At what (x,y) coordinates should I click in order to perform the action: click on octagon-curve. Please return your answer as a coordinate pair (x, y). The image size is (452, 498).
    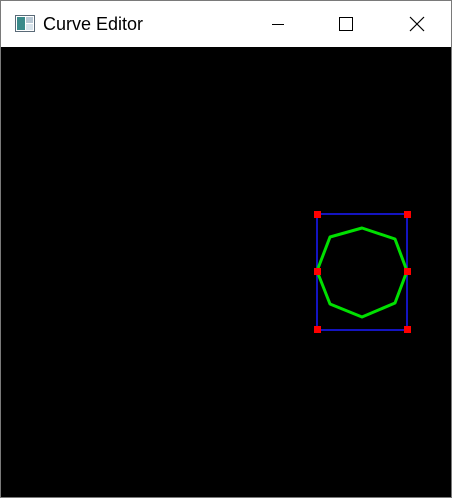
    Looking at the image, I should click on (362, 272).